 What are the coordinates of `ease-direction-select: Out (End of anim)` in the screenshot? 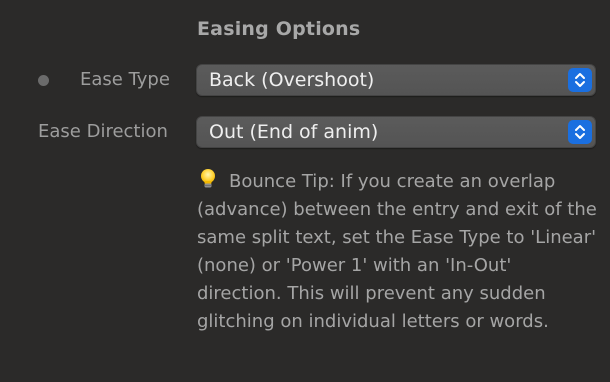 It's located at (396, 132).